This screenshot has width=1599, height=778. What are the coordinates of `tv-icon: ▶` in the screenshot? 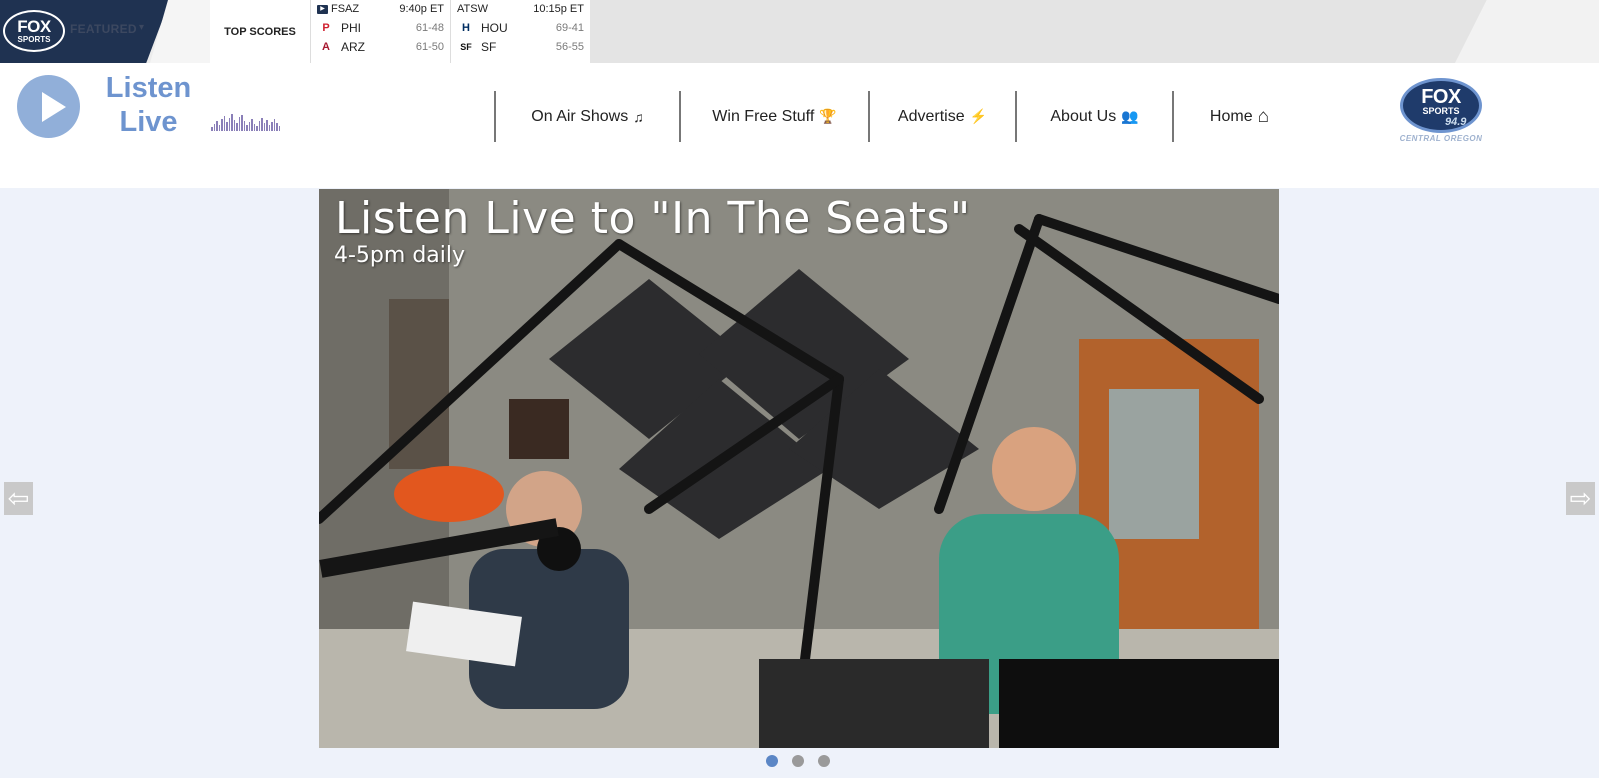 It's located at (322, 9).